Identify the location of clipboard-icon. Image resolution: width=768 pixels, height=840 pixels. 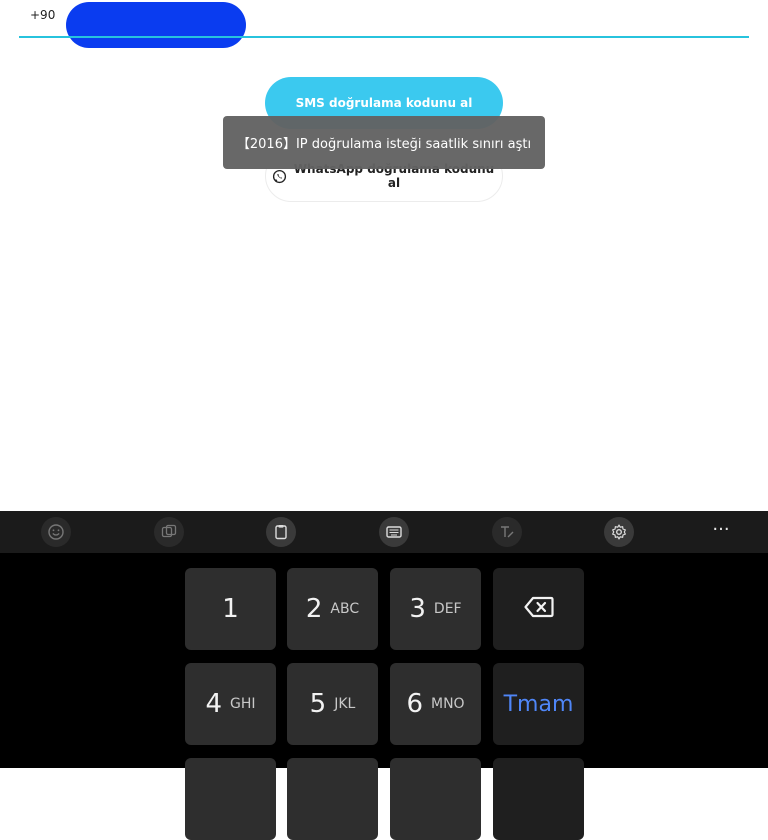
(281, 532).